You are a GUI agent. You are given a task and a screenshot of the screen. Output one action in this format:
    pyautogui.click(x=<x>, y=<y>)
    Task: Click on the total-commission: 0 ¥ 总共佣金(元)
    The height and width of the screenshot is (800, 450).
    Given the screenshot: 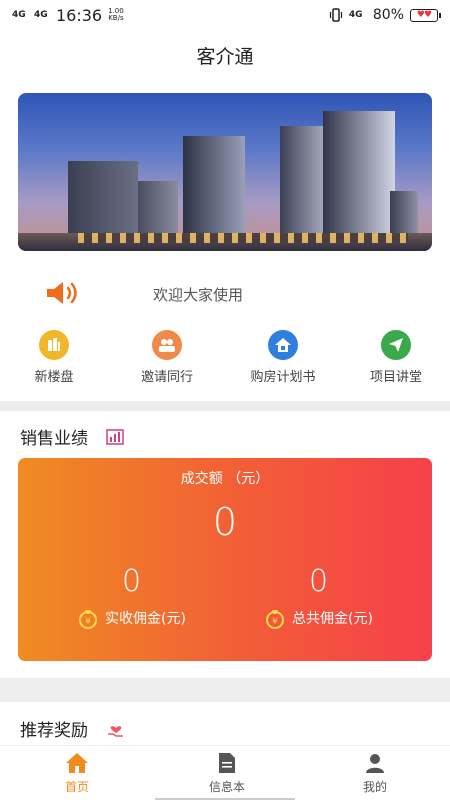 What is the action you would take?
    pyautogui.click(x=318, y=596)
    